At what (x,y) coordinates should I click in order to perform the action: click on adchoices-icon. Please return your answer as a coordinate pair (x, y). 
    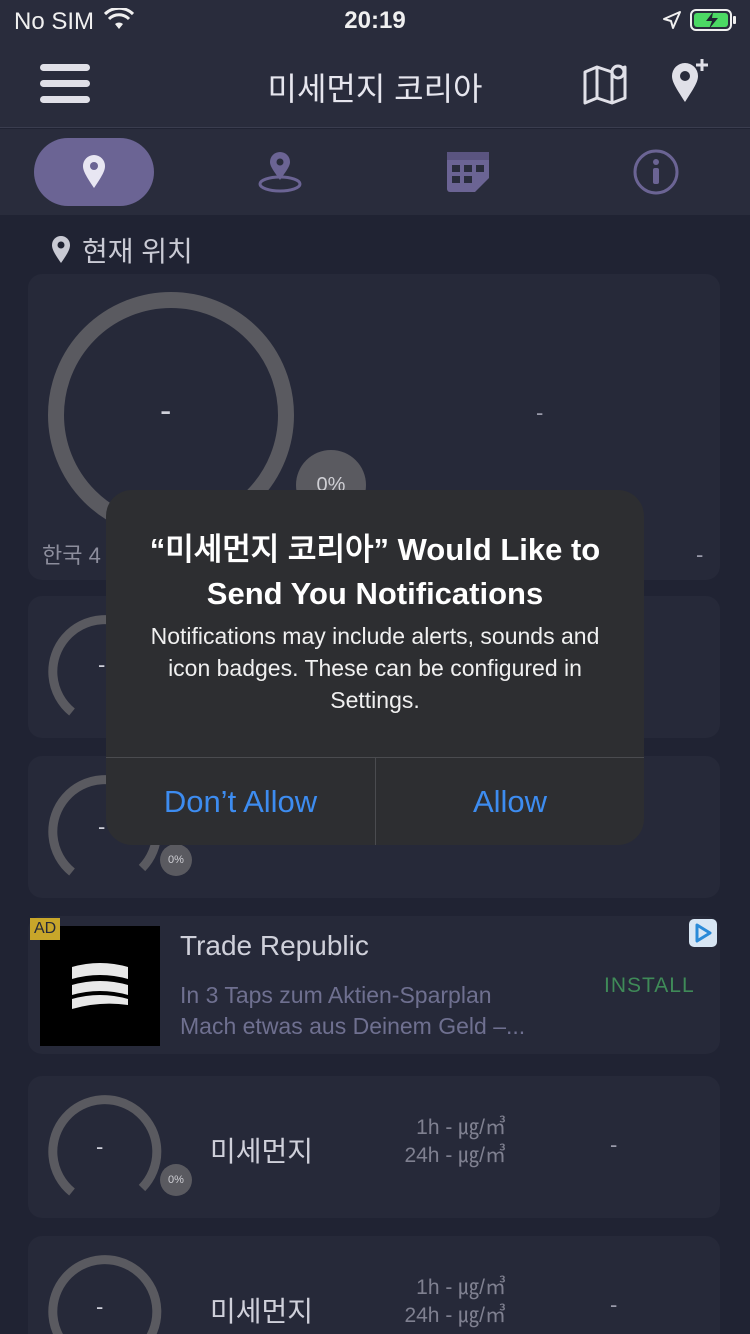
    Looking at the image, I should click on (703, 935).